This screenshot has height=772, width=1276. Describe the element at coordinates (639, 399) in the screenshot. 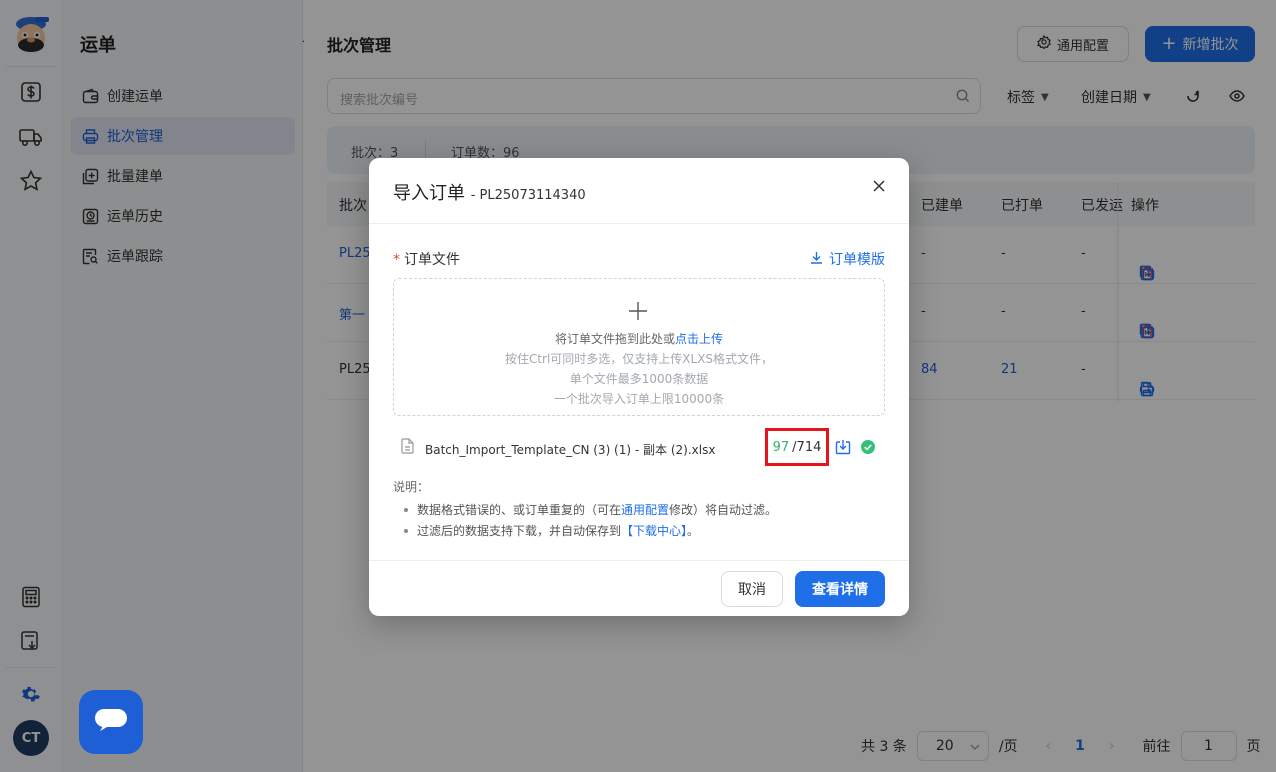

I see `drop-hint: 一个批次导入订单上限10000条` at that location.